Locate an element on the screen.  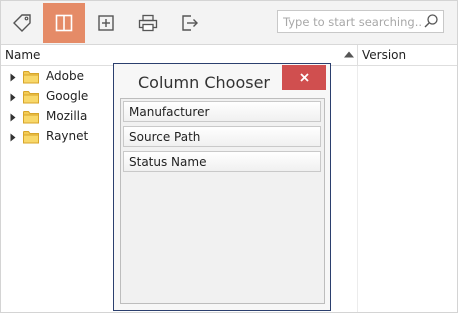
tree-row-adobe: Adobe is located at coordinates (57, 77).